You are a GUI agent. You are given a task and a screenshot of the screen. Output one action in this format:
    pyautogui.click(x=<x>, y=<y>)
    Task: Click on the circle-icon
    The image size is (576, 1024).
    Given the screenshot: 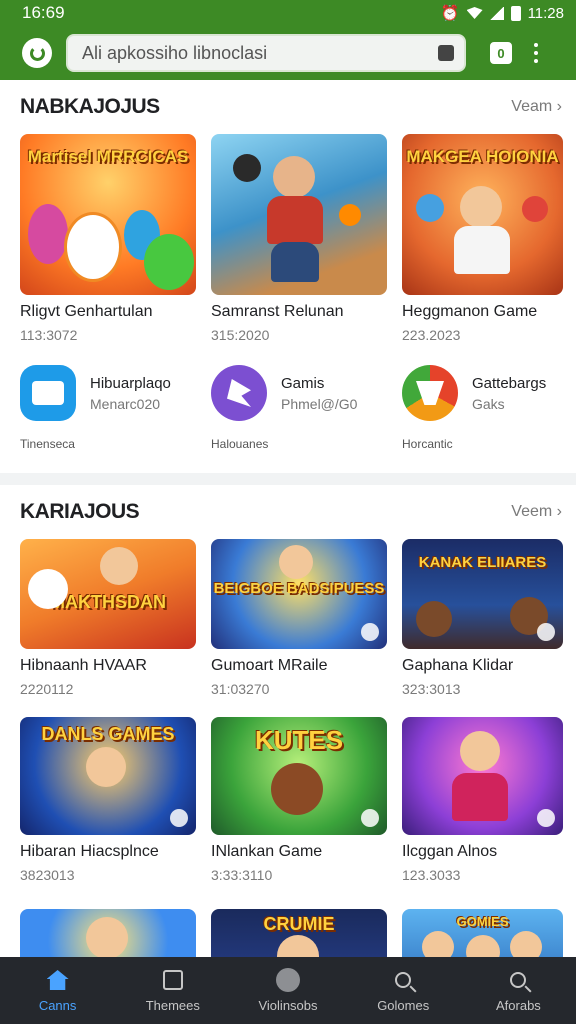 What is the action you would take?
    pyautogui.click(x=288, y=980)
    